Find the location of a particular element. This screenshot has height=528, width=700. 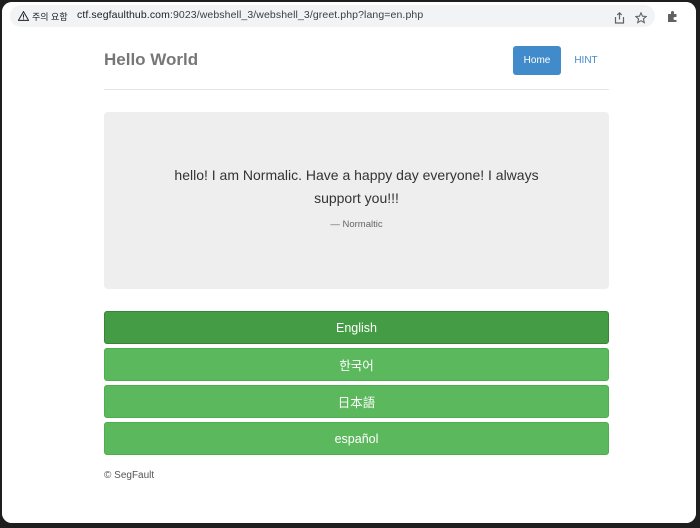

lang-button-japanese: 日本語 is located at coordinates (356, 401).